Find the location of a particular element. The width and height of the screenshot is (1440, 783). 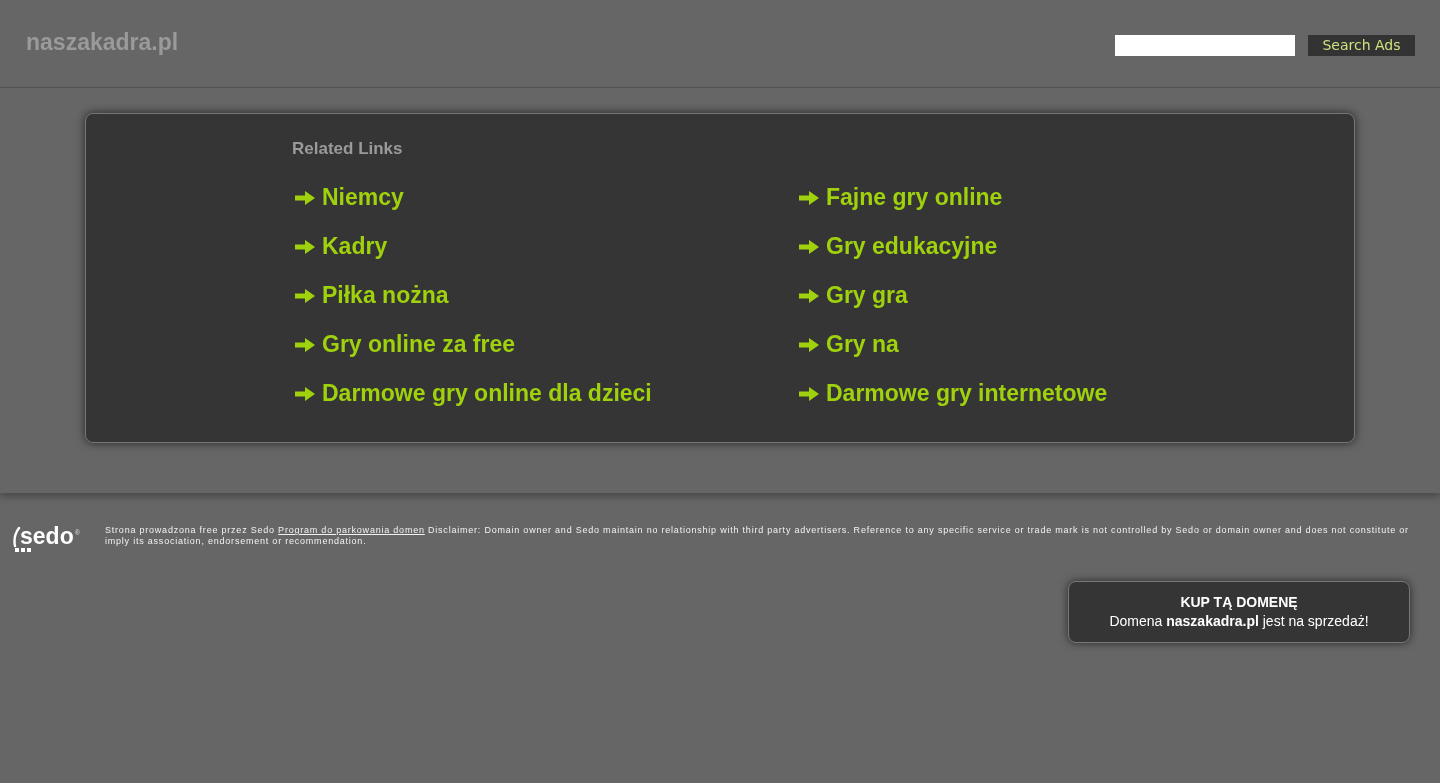

related-link: Darmowe gry internetowe is located at coordinates (952, 393).